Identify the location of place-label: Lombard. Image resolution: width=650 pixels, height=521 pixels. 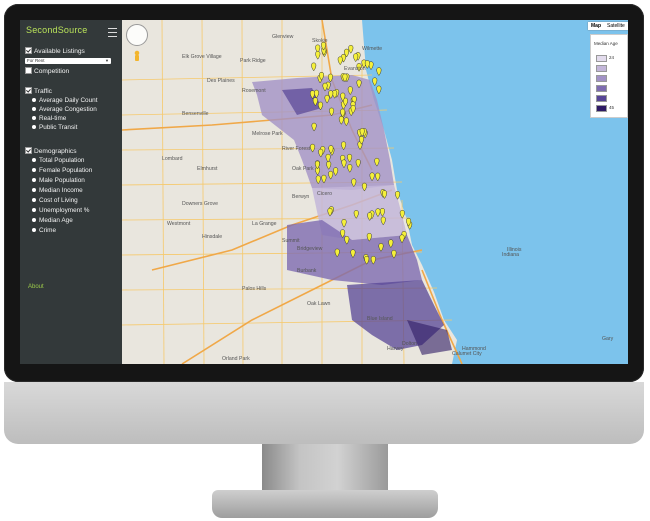
(172, 159).